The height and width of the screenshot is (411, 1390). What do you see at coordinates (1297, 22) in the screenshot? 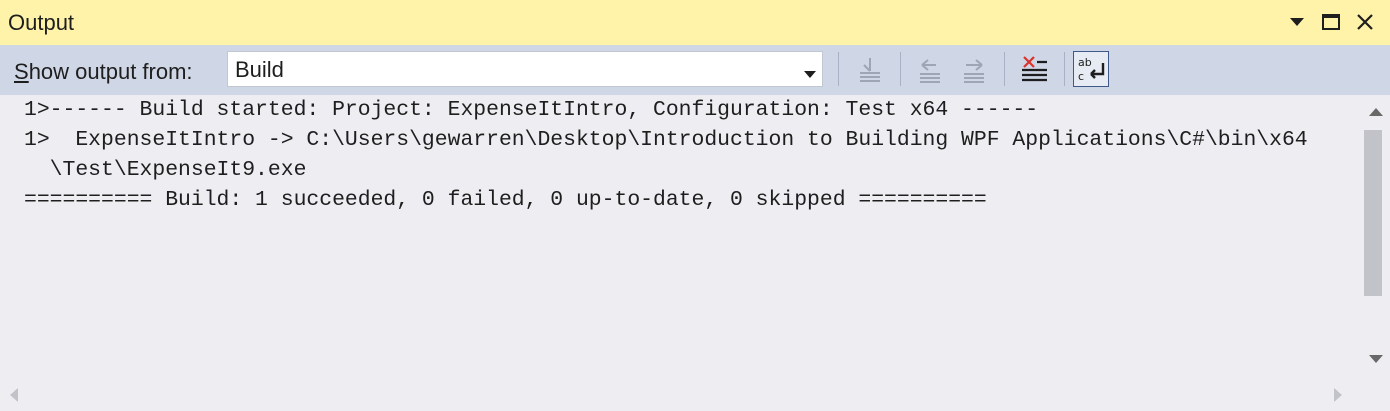
I see `window-menu-dropdown-icon` at bounding box center [1297, 22].